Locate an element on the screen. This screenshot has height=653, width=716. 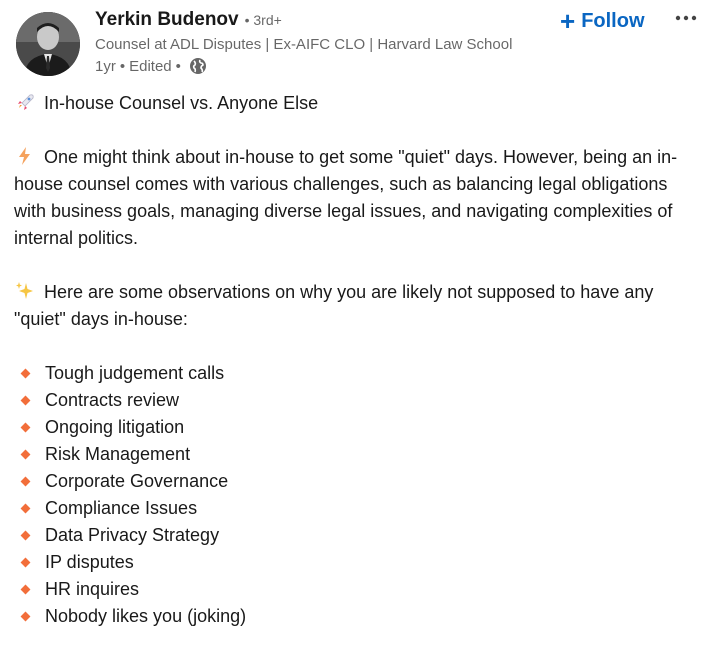
follow-button: + Follow is located at coordinates (602, 21).